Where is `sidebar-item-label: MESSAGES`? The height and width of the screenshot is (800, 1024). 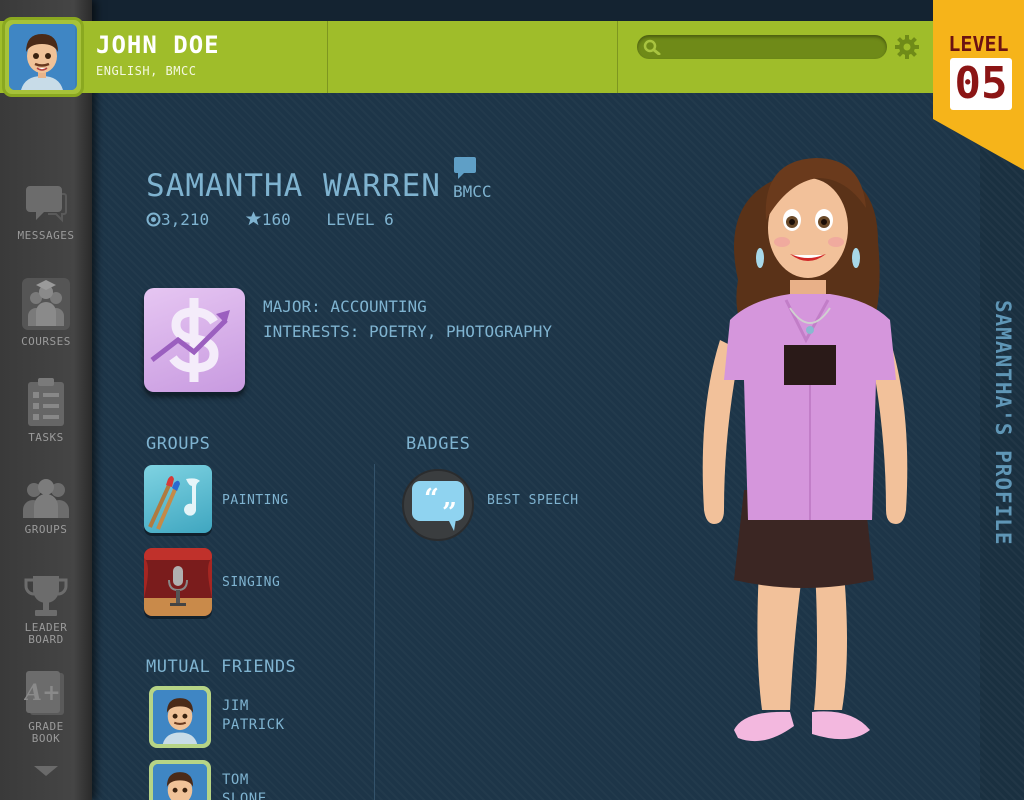
sidebar-item-label: MESSAGES is located at coordinates (46, 235).